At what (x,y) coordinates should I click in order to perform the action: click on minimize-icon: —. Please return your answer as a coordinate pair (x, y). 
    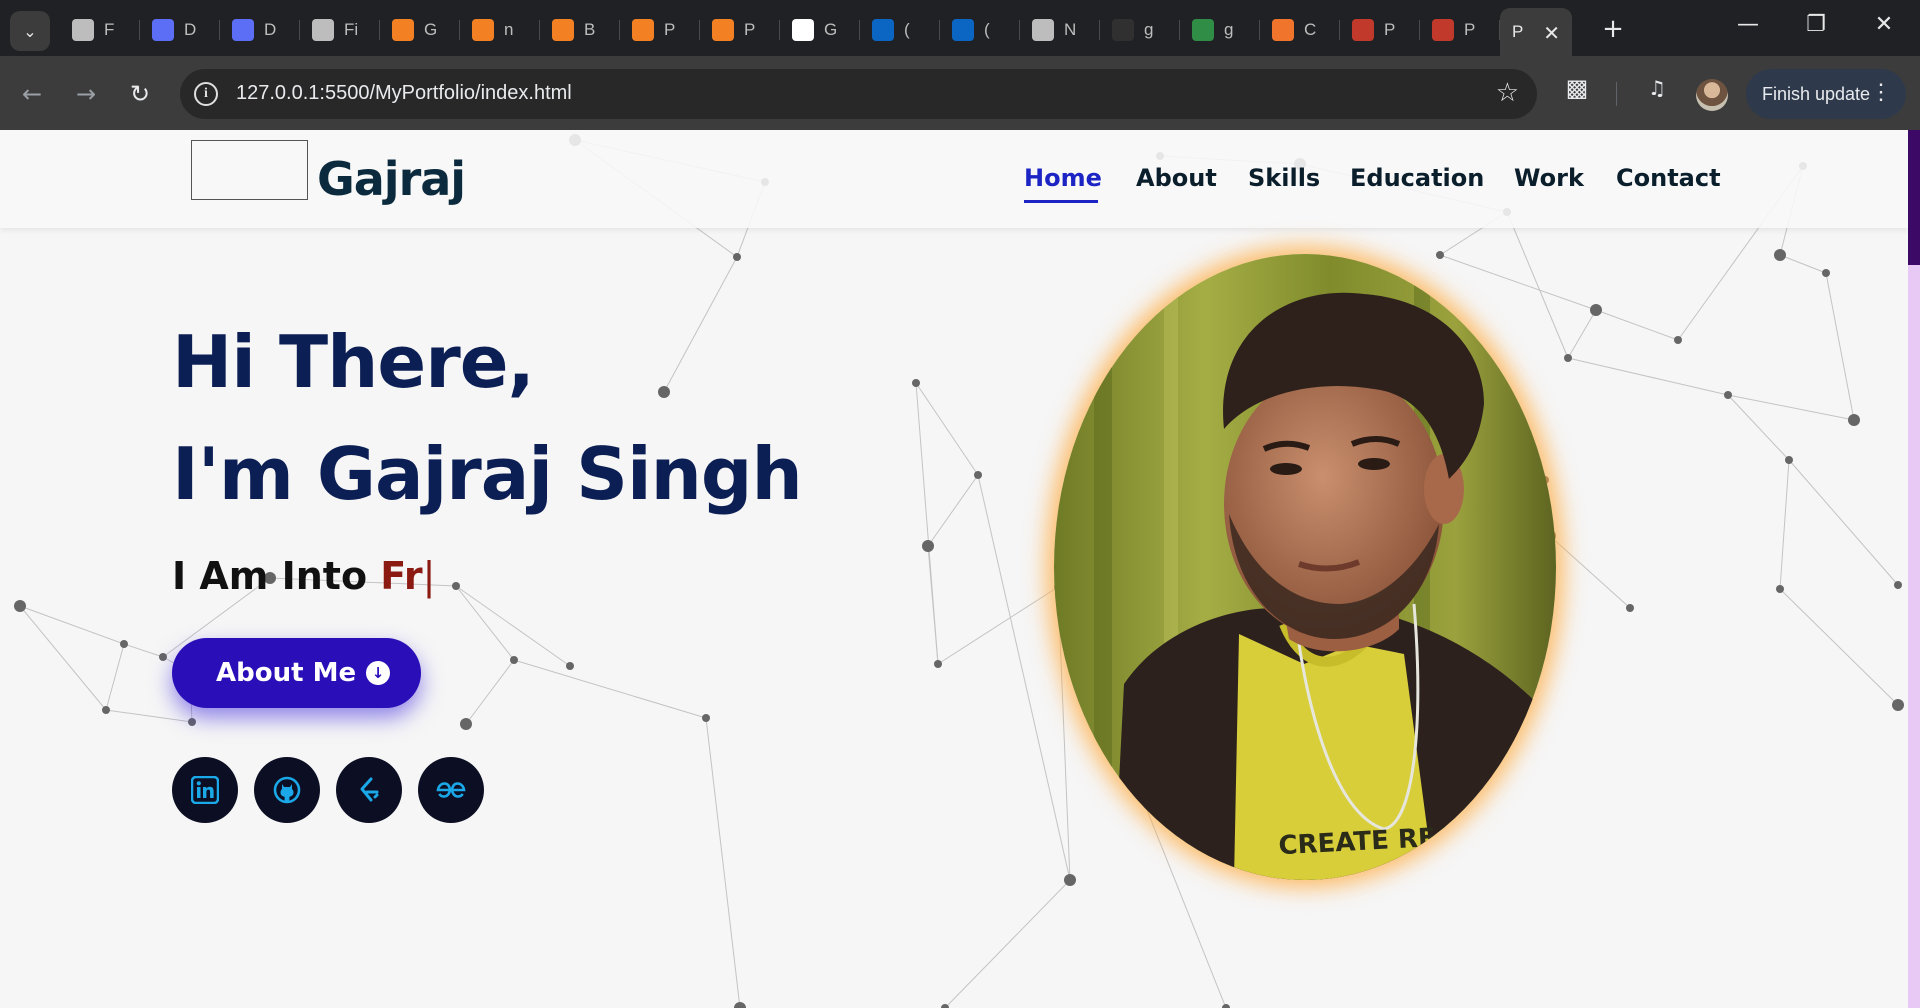
    Looking at the image, I should click on (1748, 24).